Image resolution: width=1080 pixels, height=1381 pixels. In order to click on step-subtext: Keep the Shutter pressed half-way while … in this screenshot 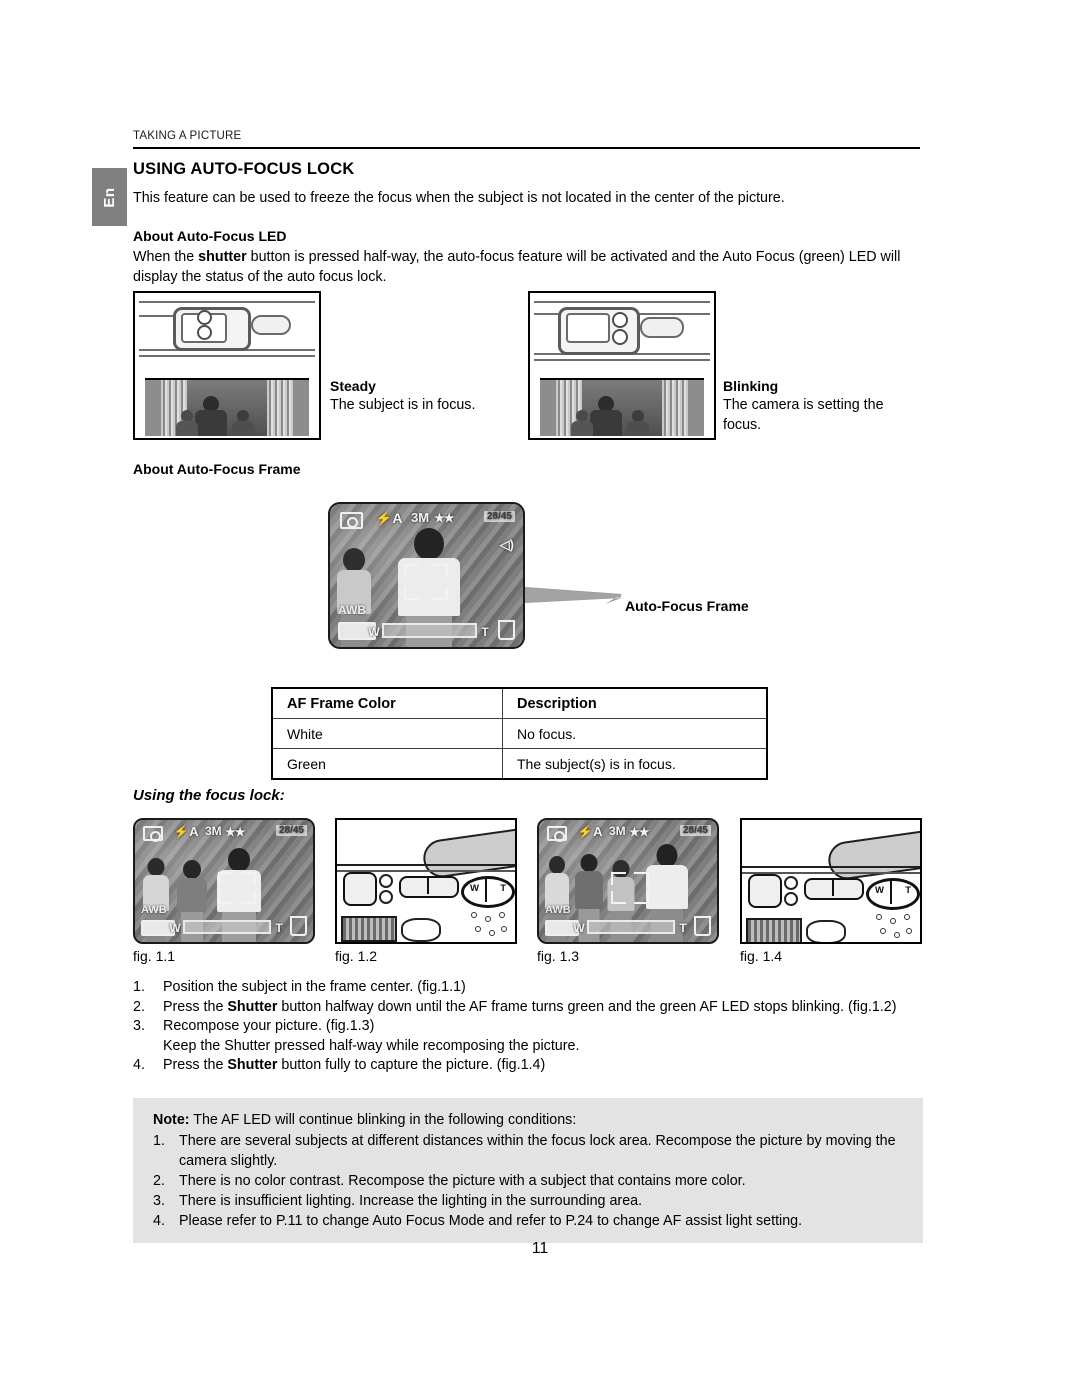, I will do `click(371, 1045)`.